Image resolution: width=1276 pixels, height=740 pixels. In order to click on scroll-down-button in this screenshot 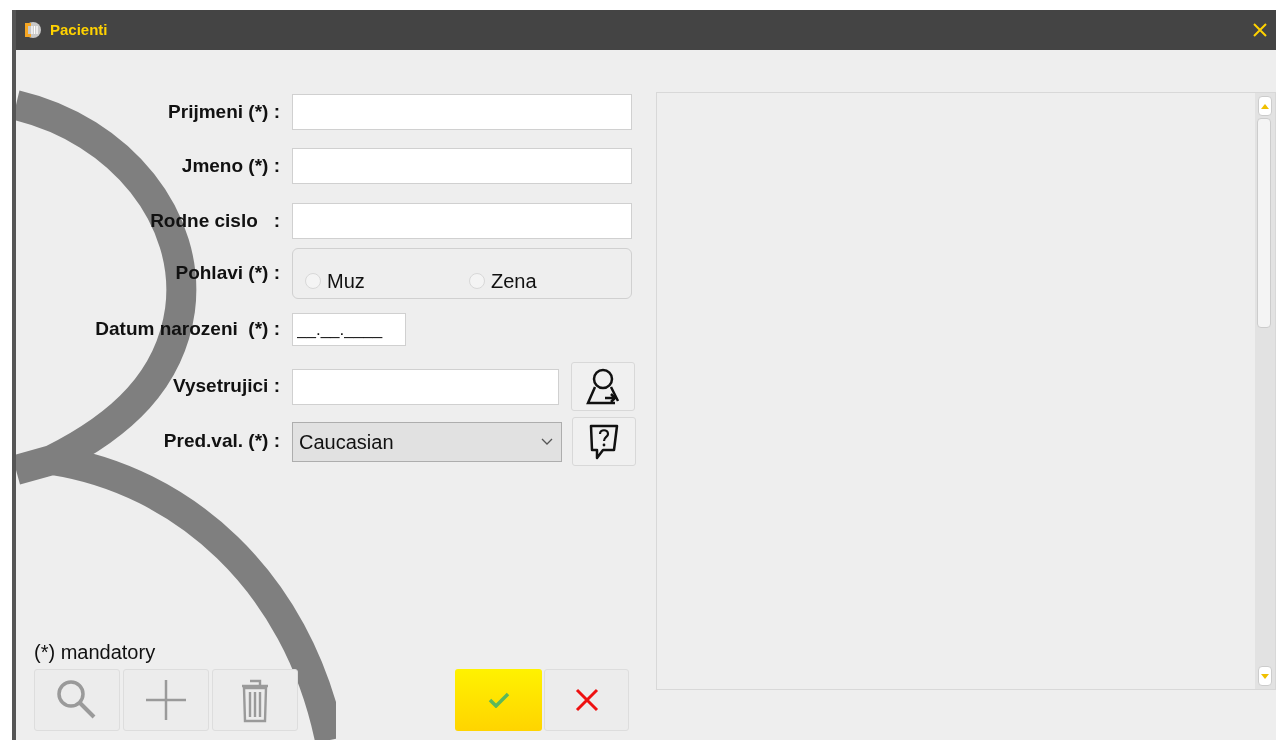, I will do `click(1265, 676)`.